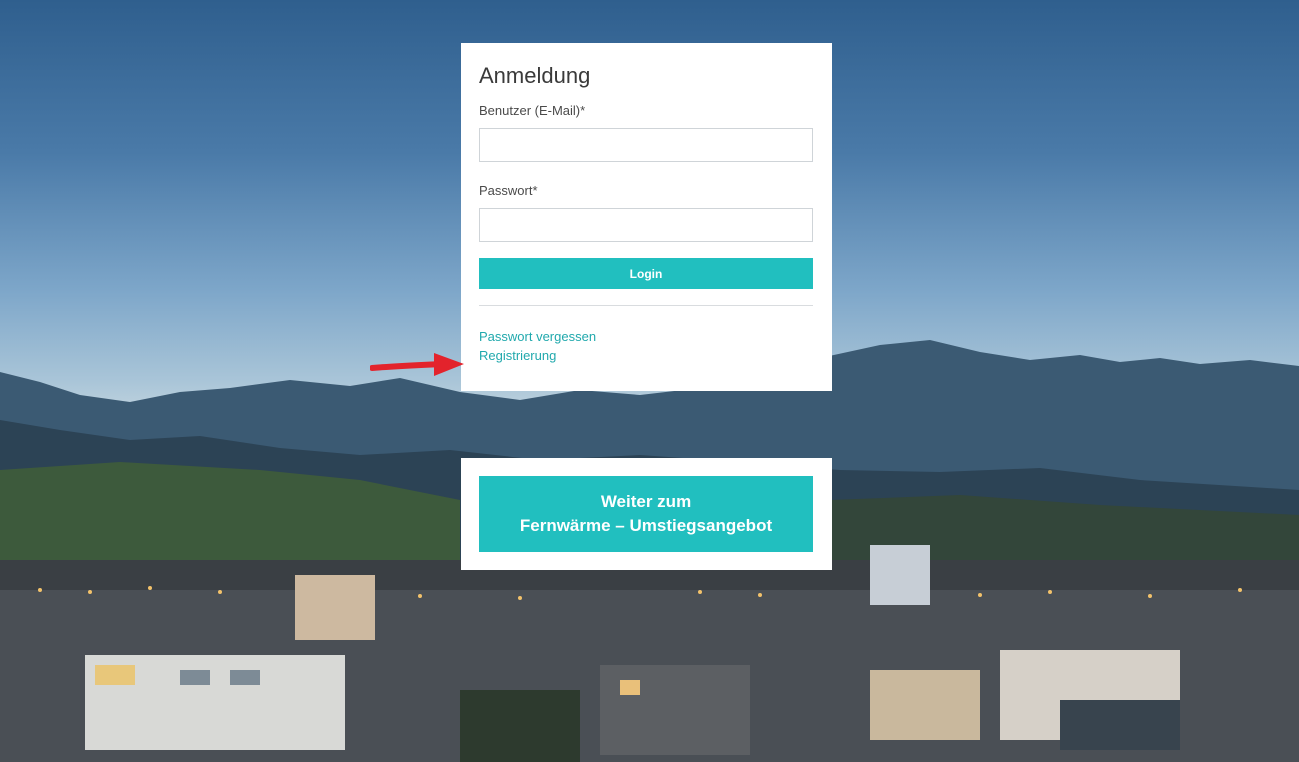 The width and height of the screenshot is (1299, 762). Describe the element at coordinates (646, 273) in the screenshot. I see `login-button: Login` at that location.